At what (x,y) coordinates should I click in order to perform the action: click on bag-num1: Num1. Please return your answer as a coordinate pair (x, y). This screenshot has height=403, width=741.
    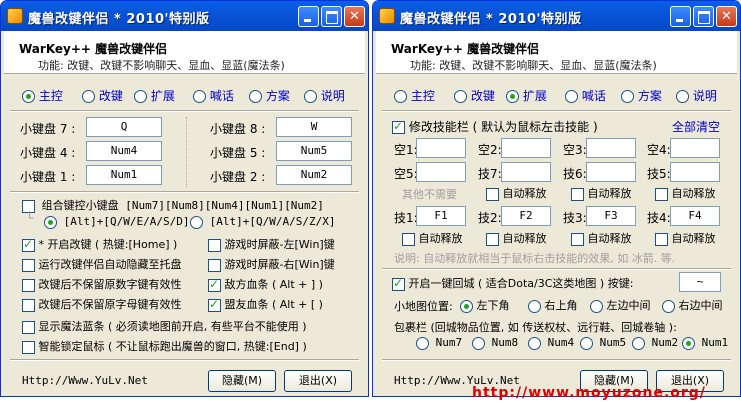
    Looking at the image, I should click on (705, 343).